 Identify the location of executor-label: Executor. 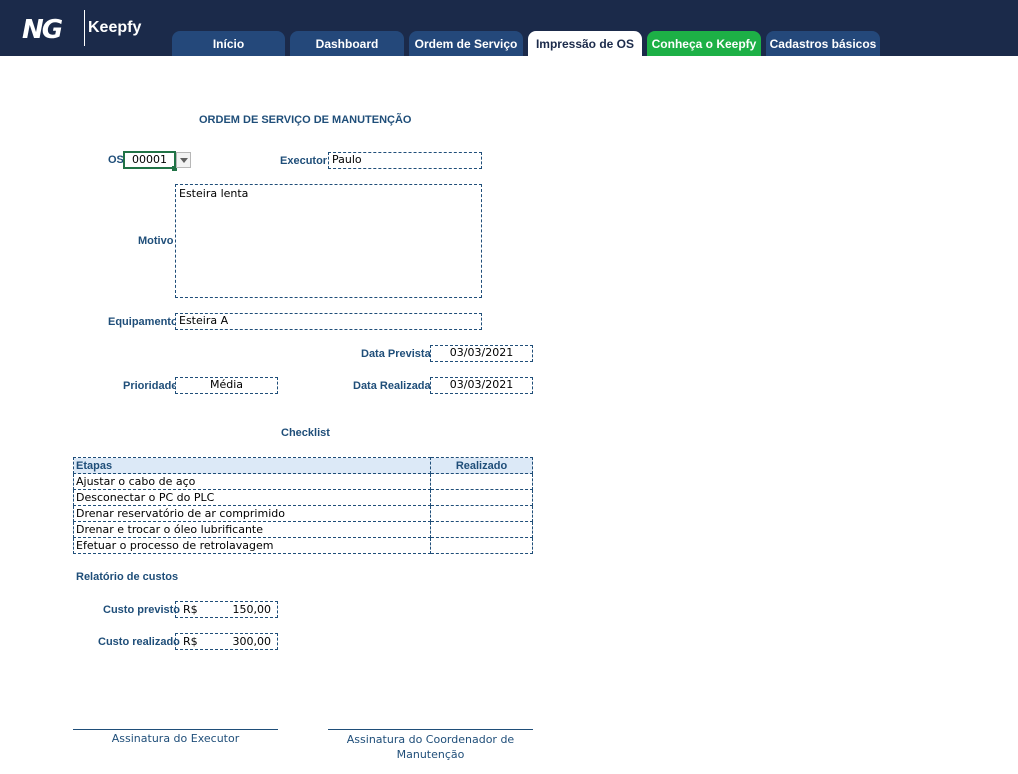
(304, 161).